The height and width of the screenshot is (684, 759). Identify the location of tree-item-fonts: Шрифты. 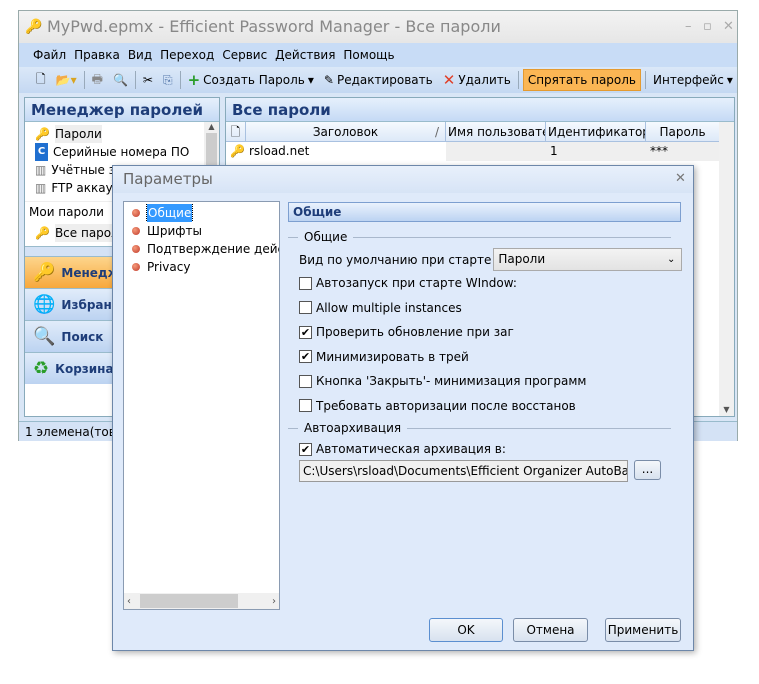
(201, 231).